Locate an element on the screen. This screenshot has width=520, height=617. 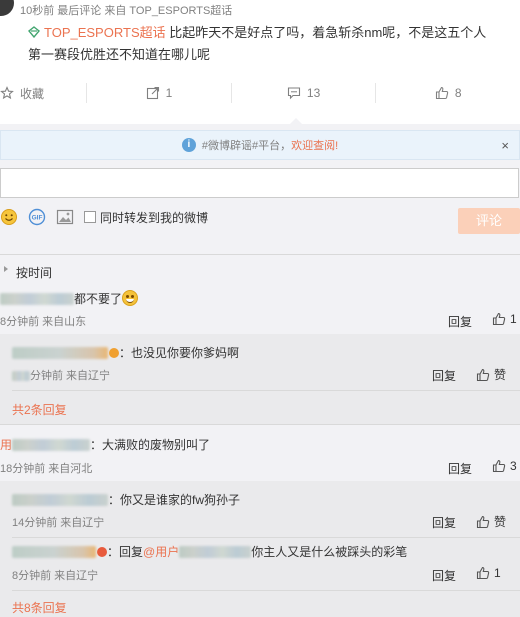
reply-2-2-text: ：回复@用户 你主人又是什么被踩头的彩笔 is located at coordinates (209, 552).